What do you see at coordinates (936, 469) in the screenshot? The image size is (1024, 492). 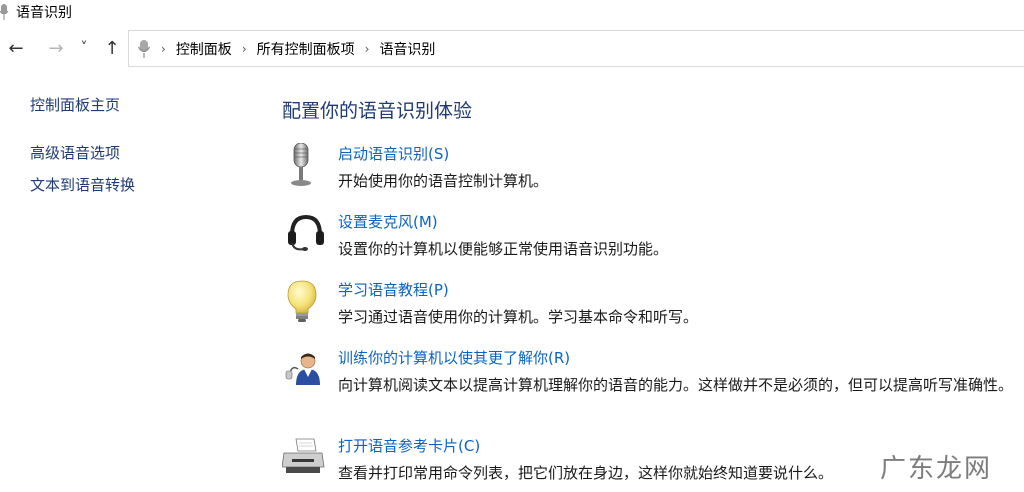 I see `watermark: 广东龙网` at bounding box center [936, 469].